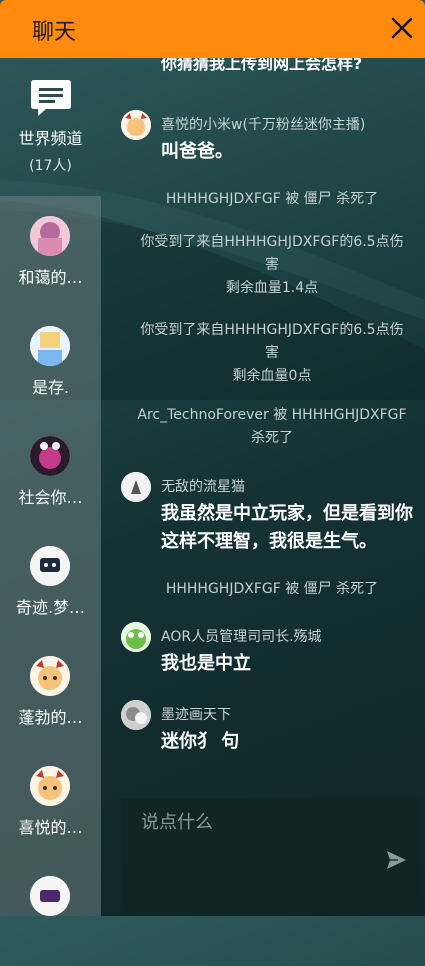 The width and height of the screenshot is (425, 966). What do you see at coordinates (273, 140) in the screenshot?
I see `chat-message: 喜悦的小米w(千万粉丝迷你主播) 叫爸爸。` at bounding box center [273, 140].